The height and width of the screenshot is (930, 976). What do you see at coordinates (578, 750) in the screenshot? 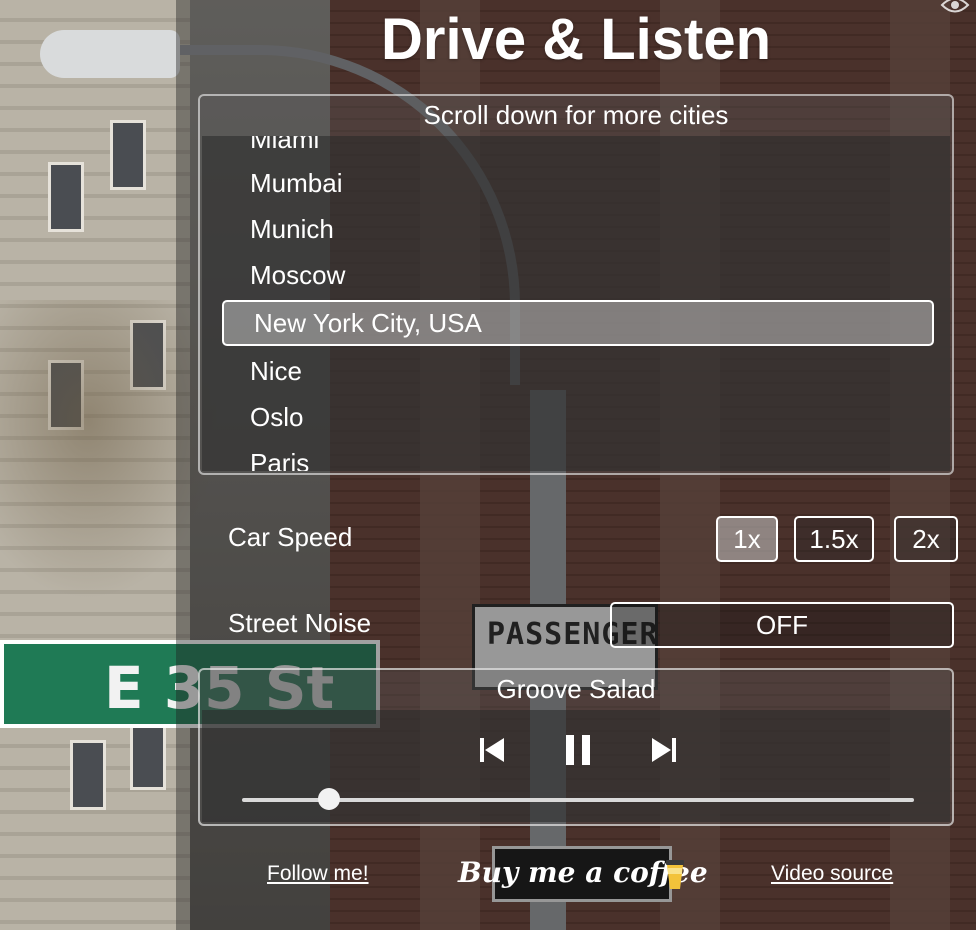
I see `pause-icon` at bounding box center [578, 750].